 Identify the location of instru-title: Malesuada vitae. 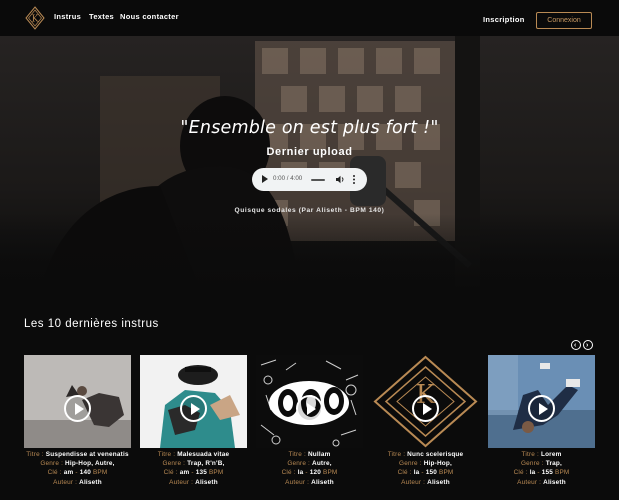
(203, 454).